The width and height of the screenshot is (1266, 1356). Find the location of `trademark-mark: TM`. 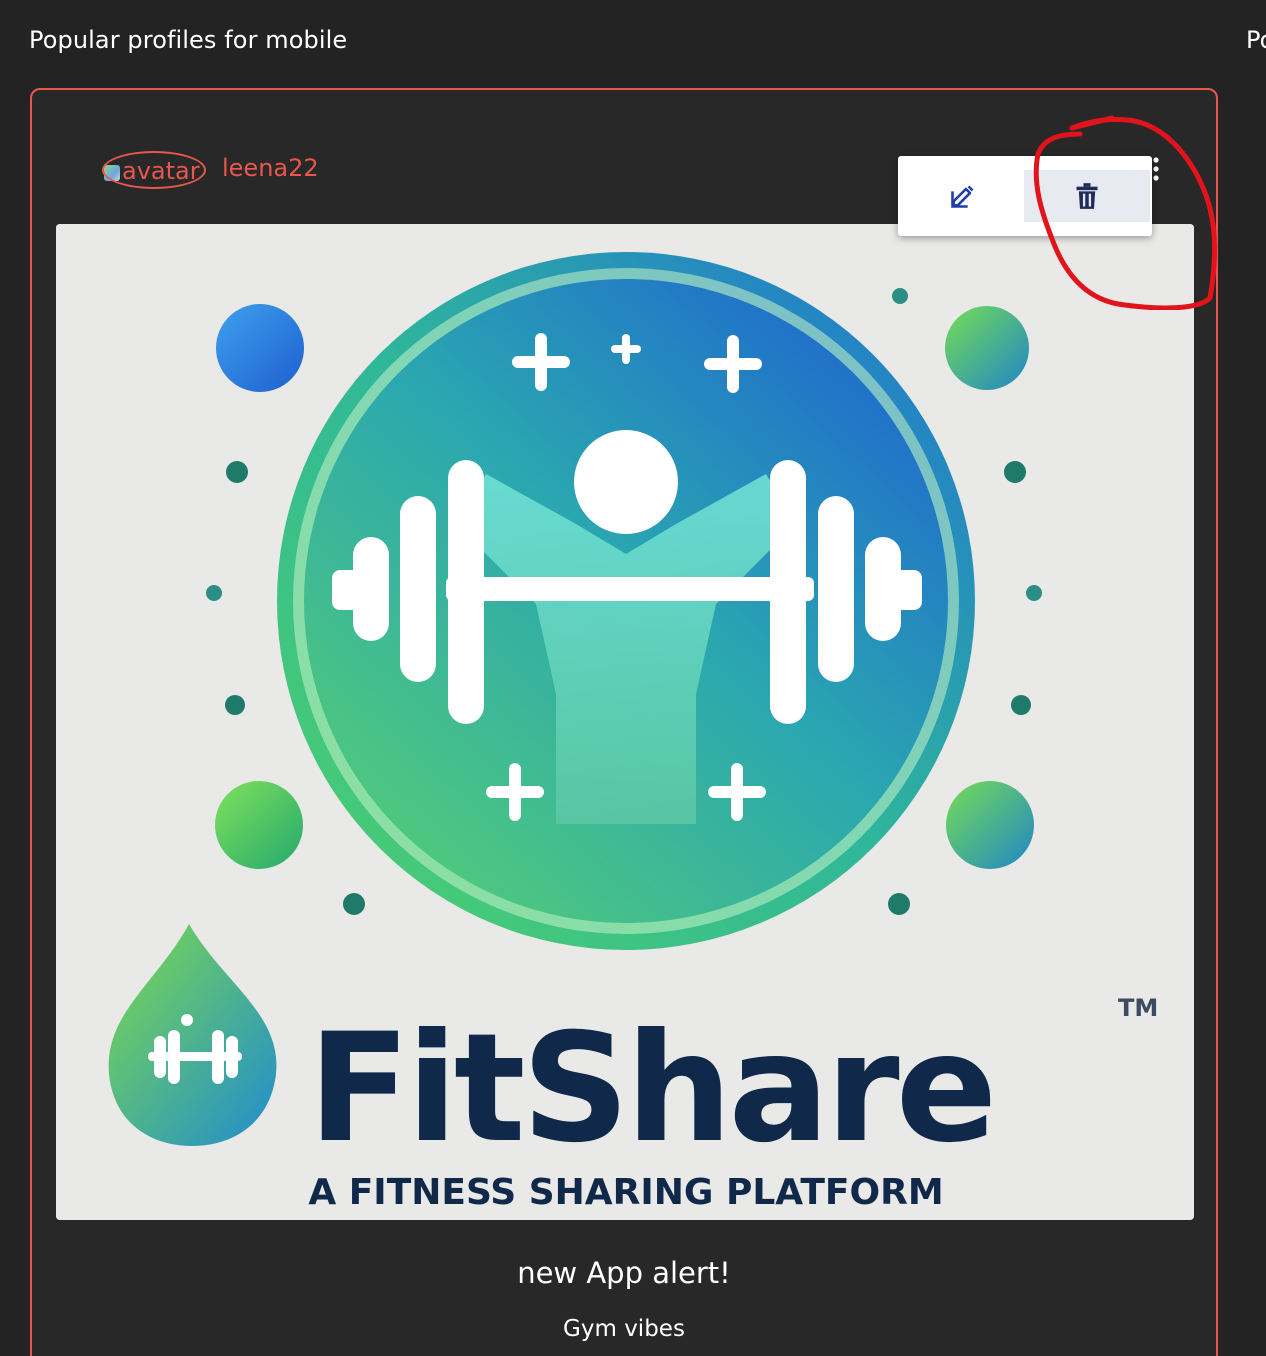

trademark-mark: TM is located at coordinates (1138, 1008).